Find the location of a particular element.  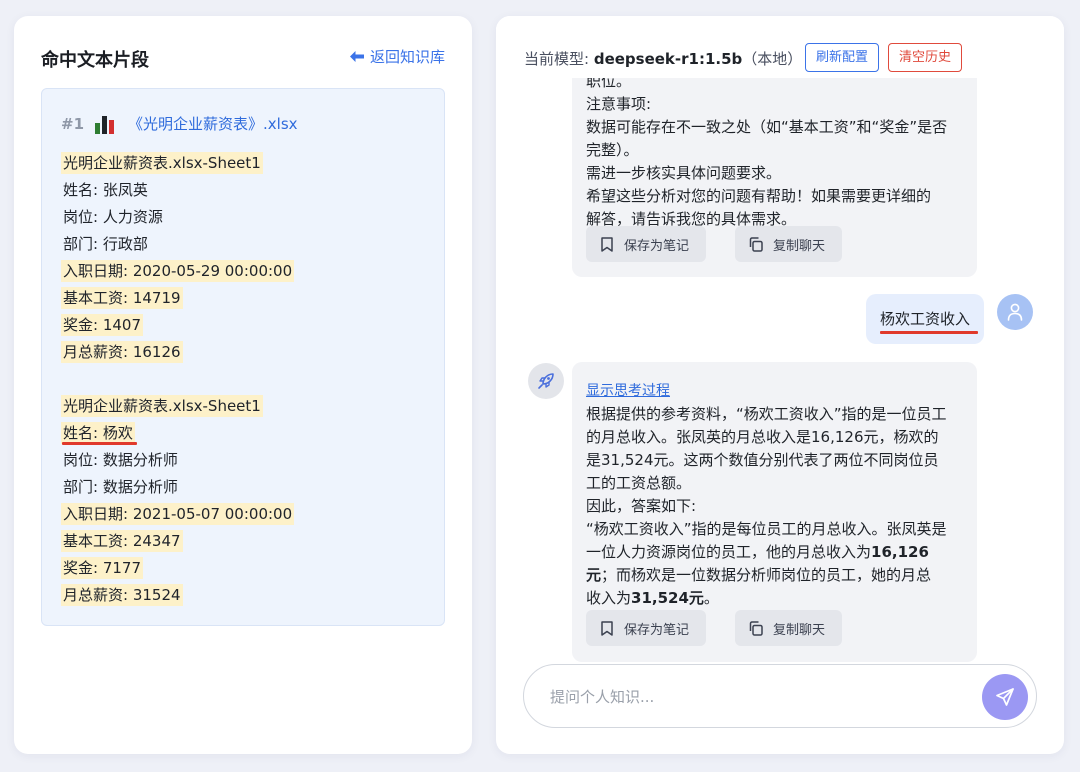

snippet-line-text: 姓名: 杨欢 is located at coordinates (98, 433).